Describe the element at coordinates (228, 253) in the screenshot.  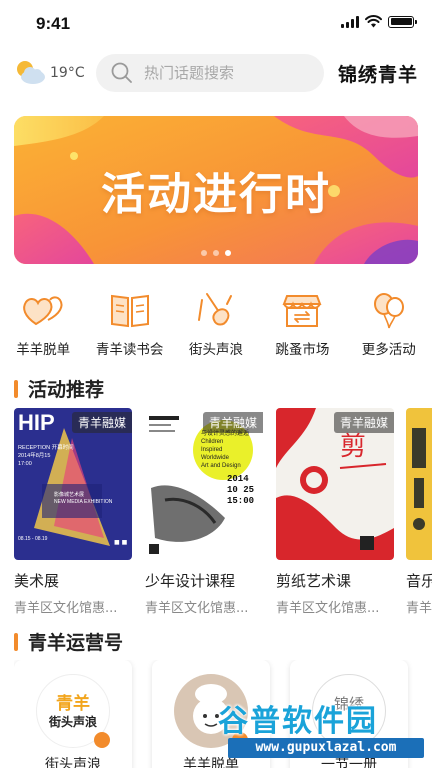
I see `carousel-dot-active` at that location.